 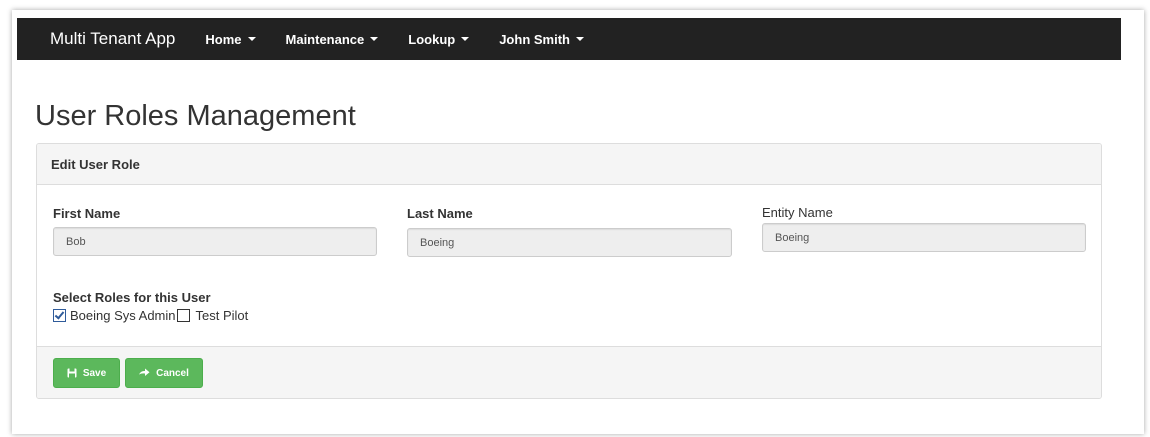 What do you see at coordinates (123, 315) in the screenshot?
I see `role-label-boeing-sys-admin: Boeing Sys Admin` at bounding box center [123, 315].